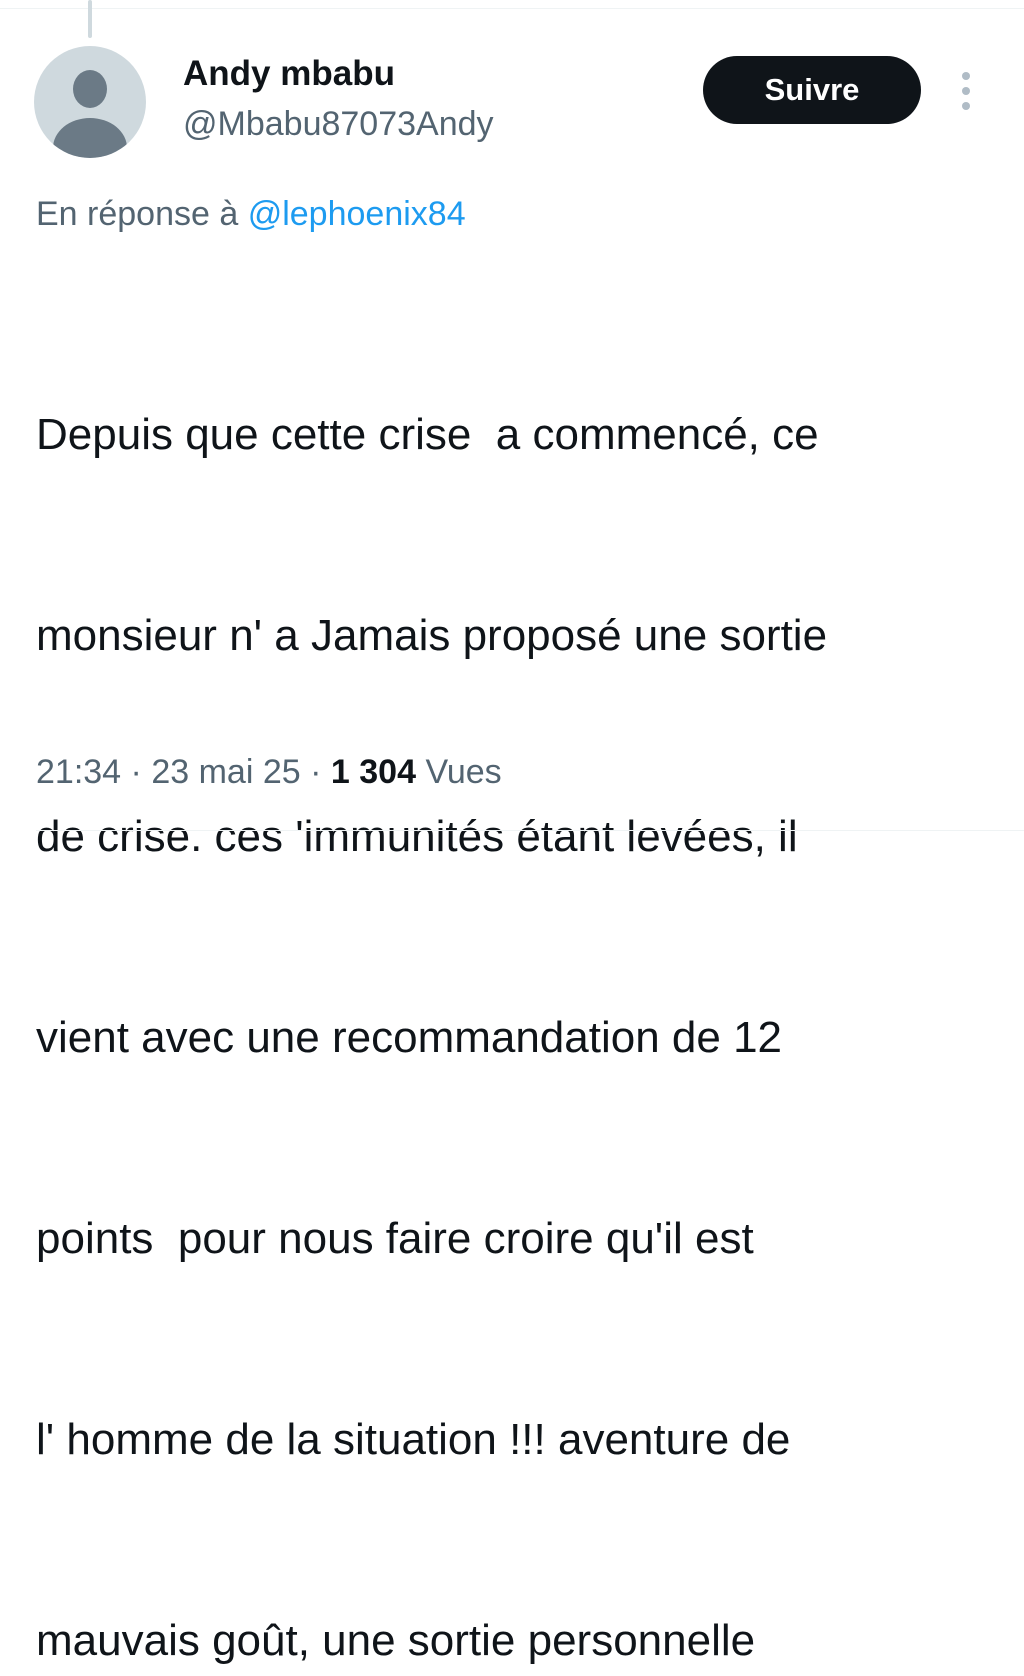 Image resolution: width=1024 pixels, height=1676 pixels. I want to click on tweet-time: 21:34, so click(78, 772).